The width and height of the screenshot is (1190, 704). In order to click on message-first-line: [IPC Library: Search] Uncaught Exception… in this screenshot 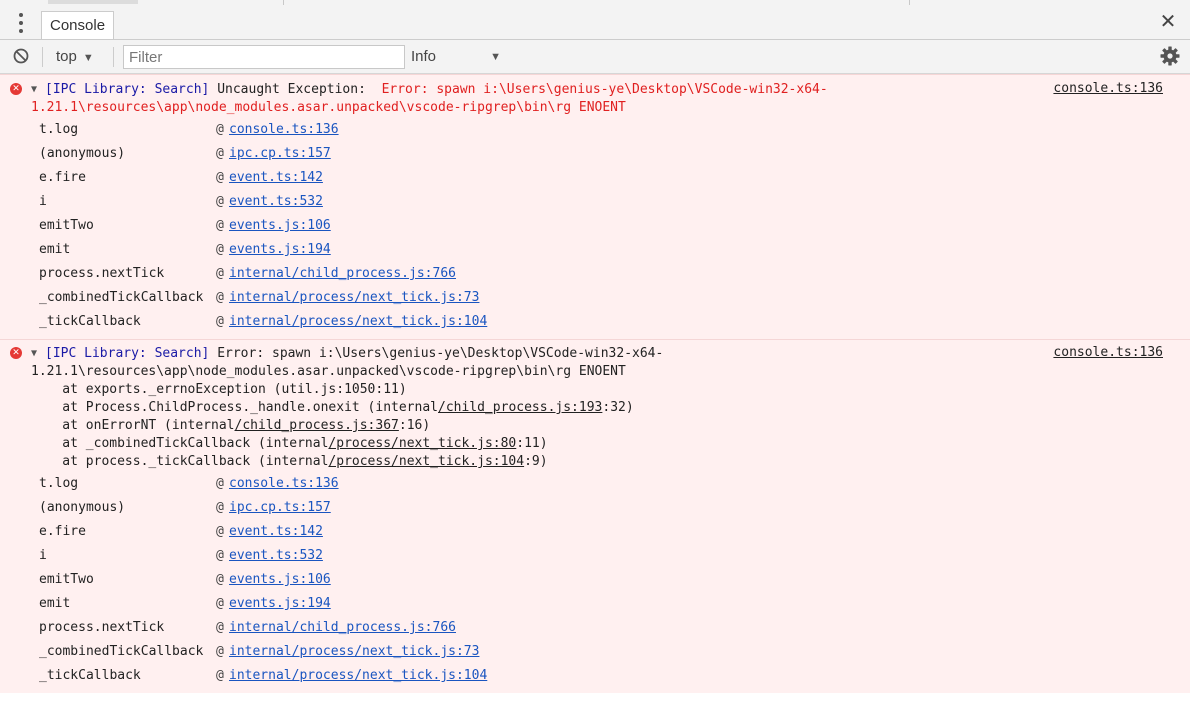, I will do `click(436, 90)`.